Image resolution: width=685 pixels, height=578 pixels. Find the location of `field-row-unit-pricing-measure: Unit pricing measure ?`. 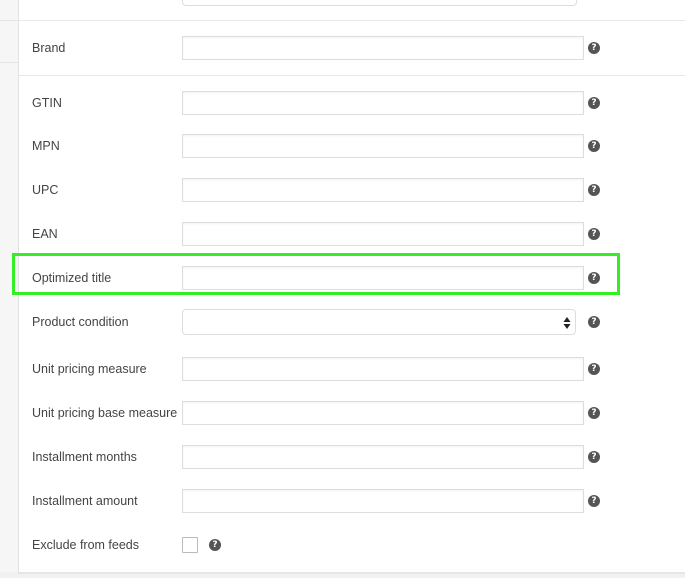

field-row-unit-pricing-measure: Unit pricing measure ? is located at coordinates (352, 369).